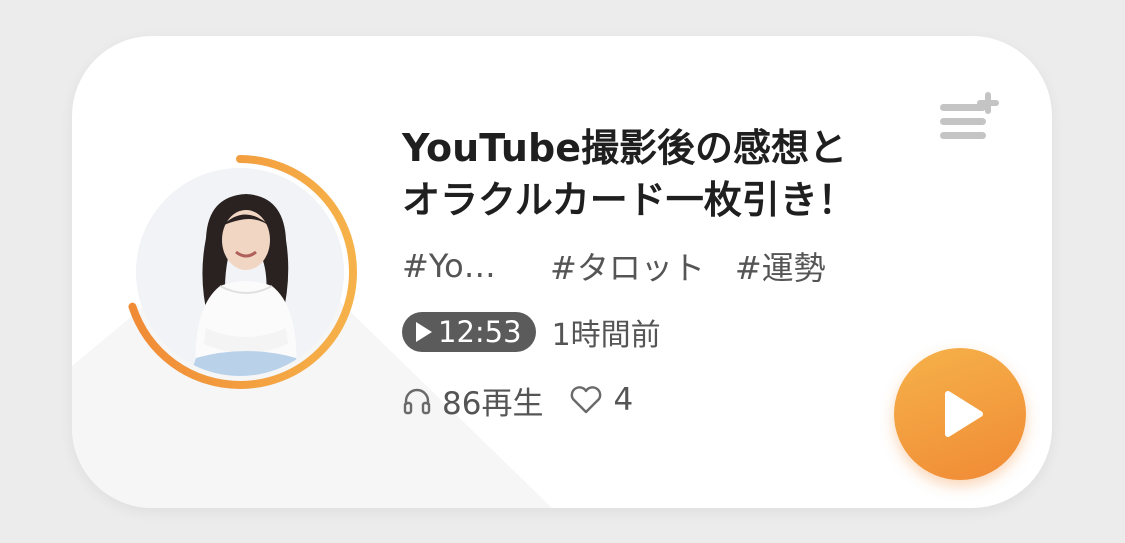 The height and width of the screenshot is (543, 1125). I want to click on stats-row: 86再生 4, so click(517, 400).